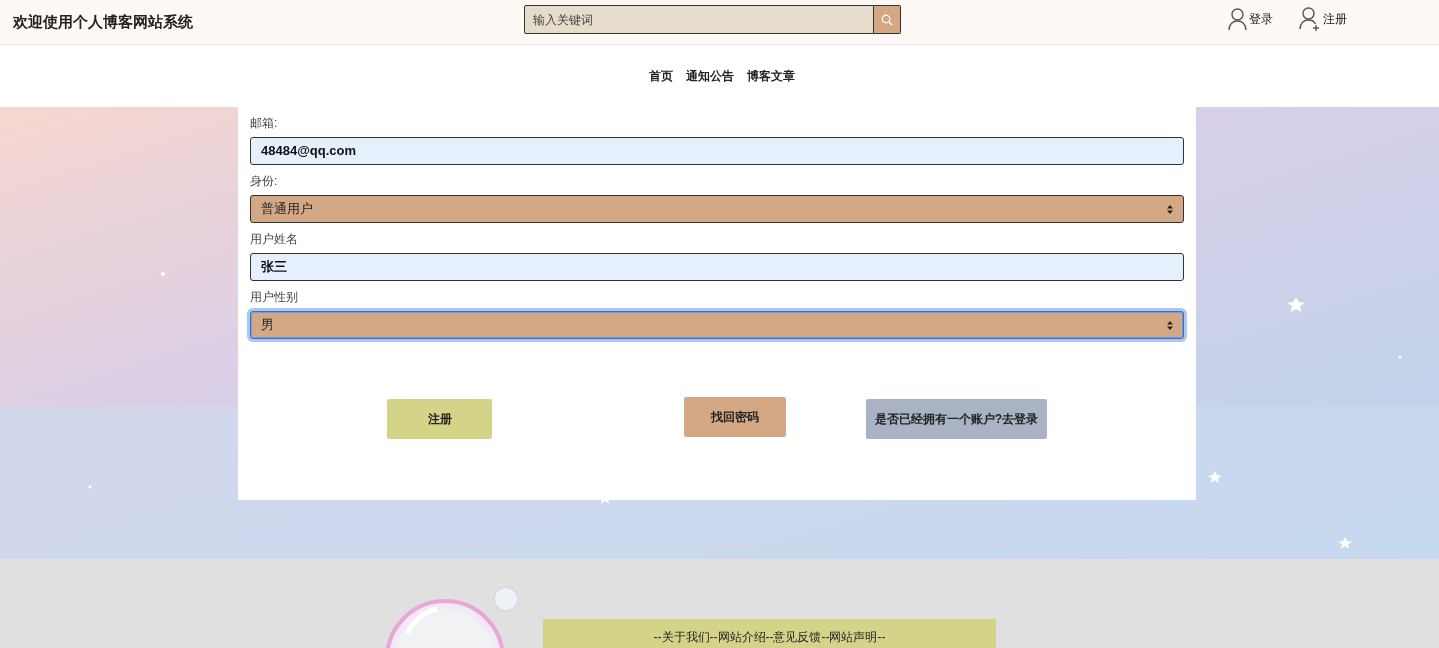 This screenshot has height=648, width=1439. I want to click on search-button, so click(887, 19).